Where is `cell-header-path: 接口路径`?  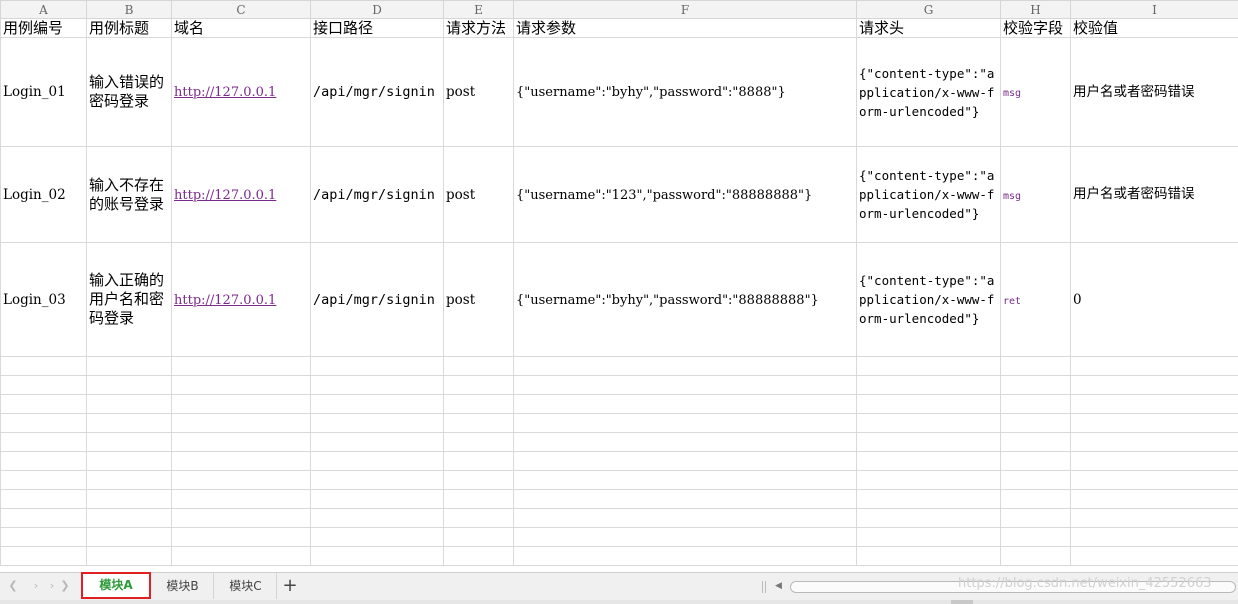 cell-header-path: 接口路径 is located at coordinates (377, 28).